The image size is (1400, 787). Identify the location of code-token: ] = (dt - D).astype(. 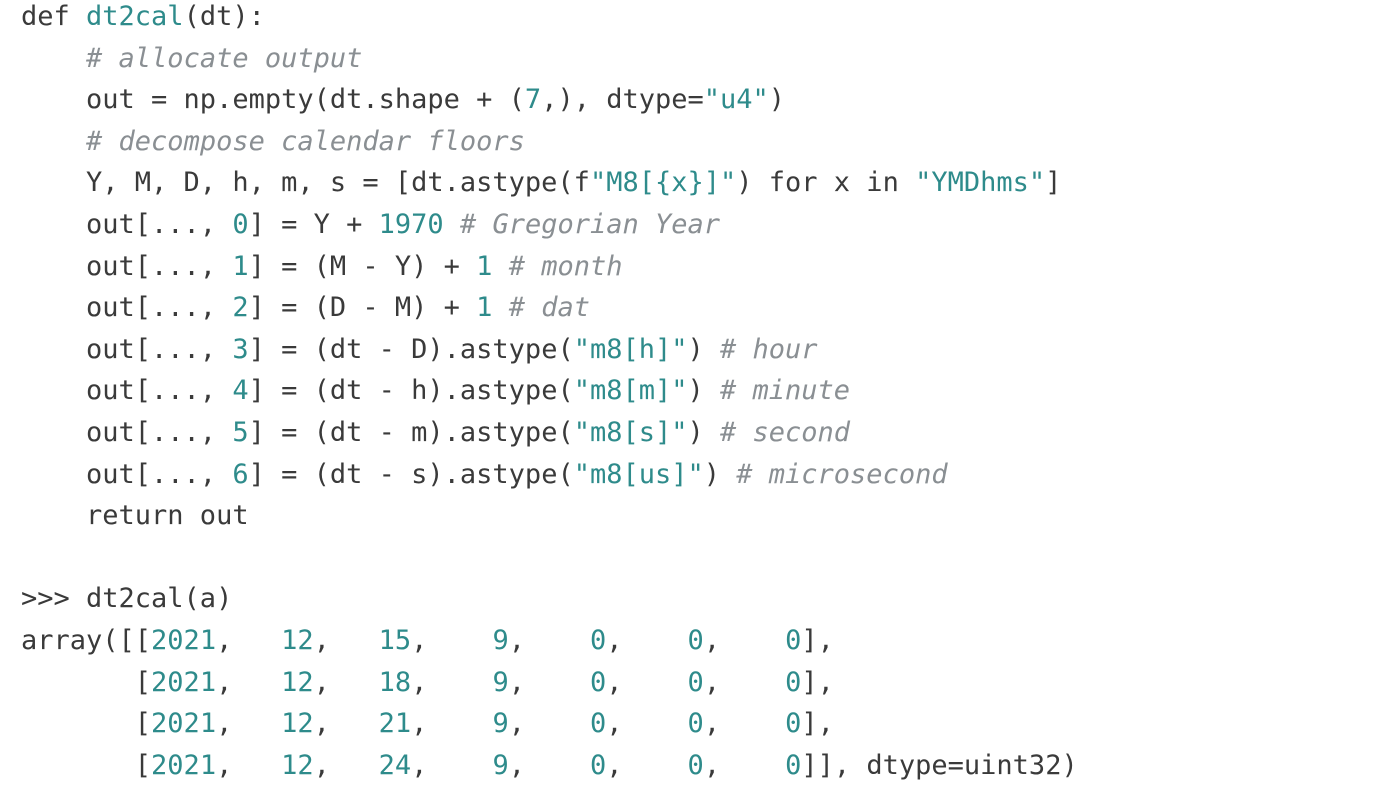
(411, 349).